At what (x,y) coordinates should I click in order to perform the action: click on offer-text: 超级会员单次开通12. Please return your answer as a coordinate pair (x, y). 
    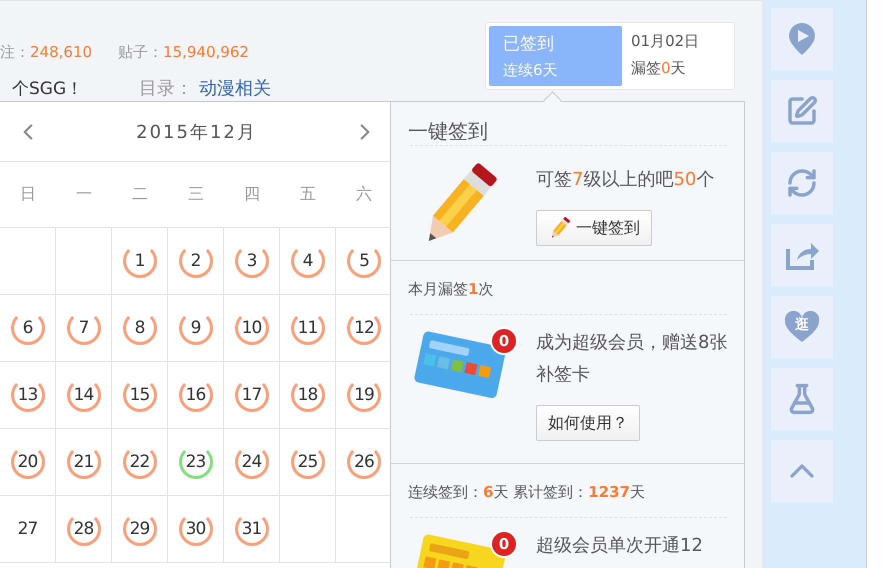
    Looking at the image, I should click on (620, 546).